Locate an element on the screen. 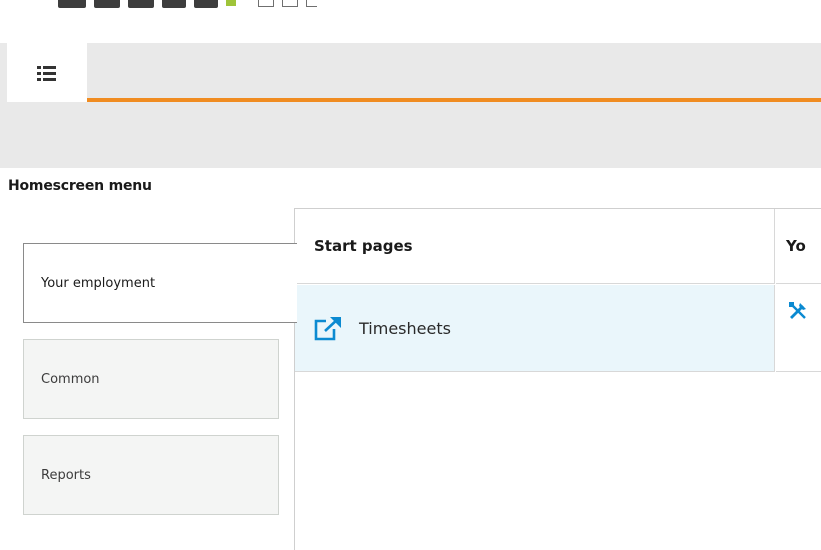 The image size is (821, 550). column-header-second: Yo is located at coordinates (798, 246).